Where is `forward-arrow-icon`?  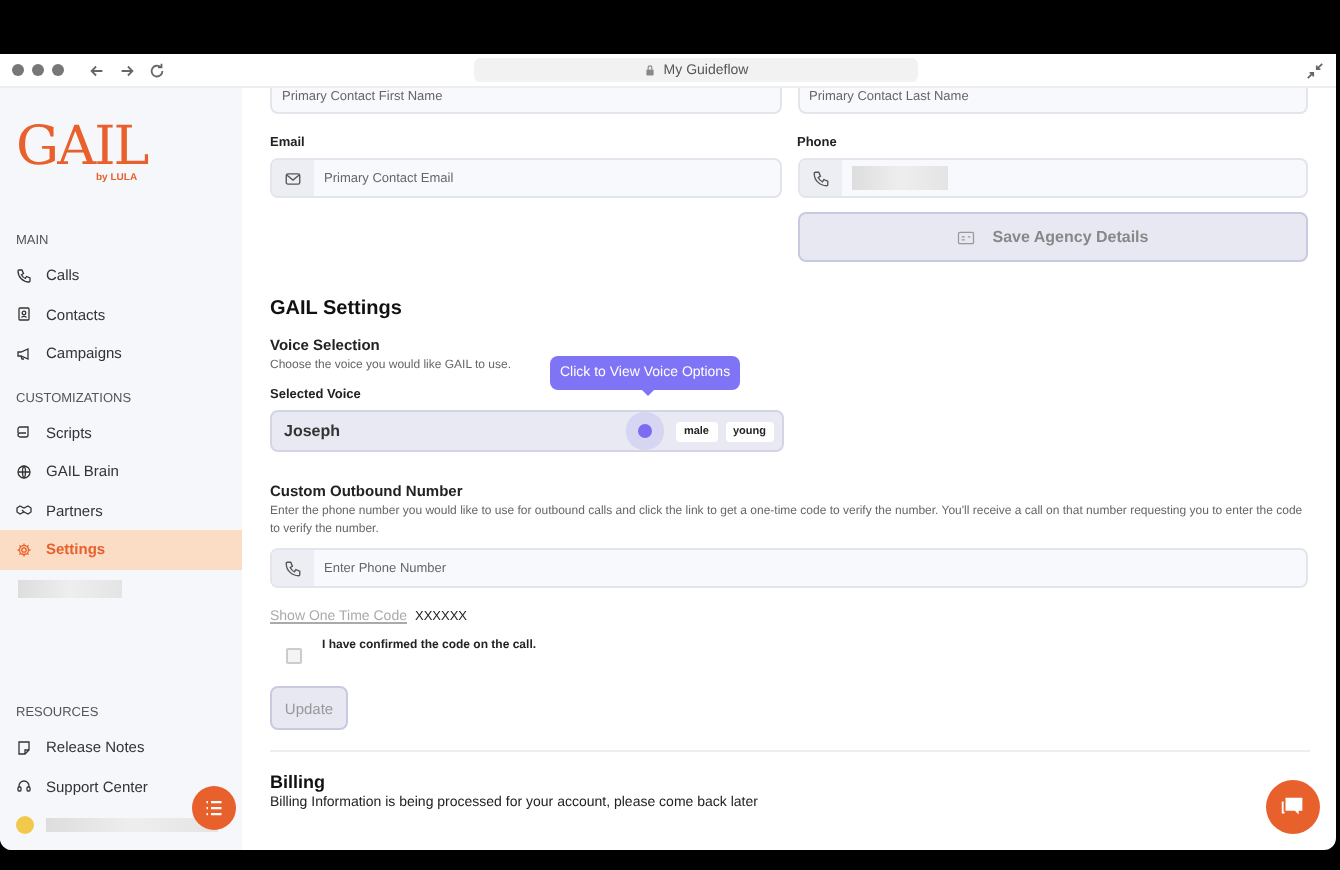 forward-arrow-icon is located at coordinates (127, 70).